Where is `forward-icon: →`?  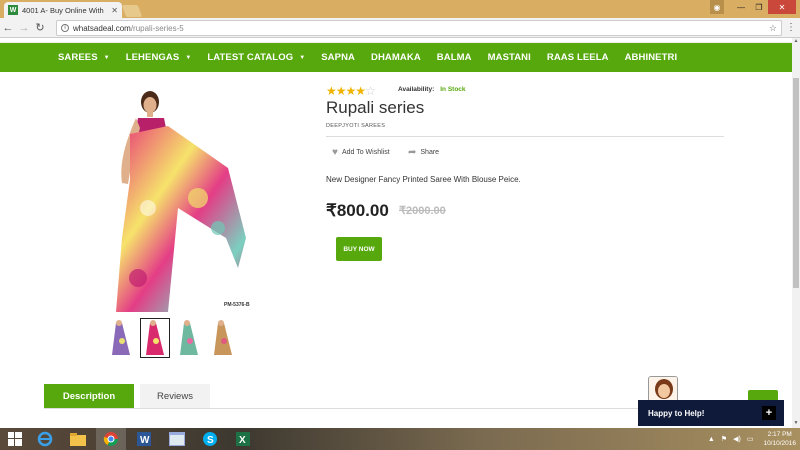 forward-icon: → is located at coordinates (24, 28).